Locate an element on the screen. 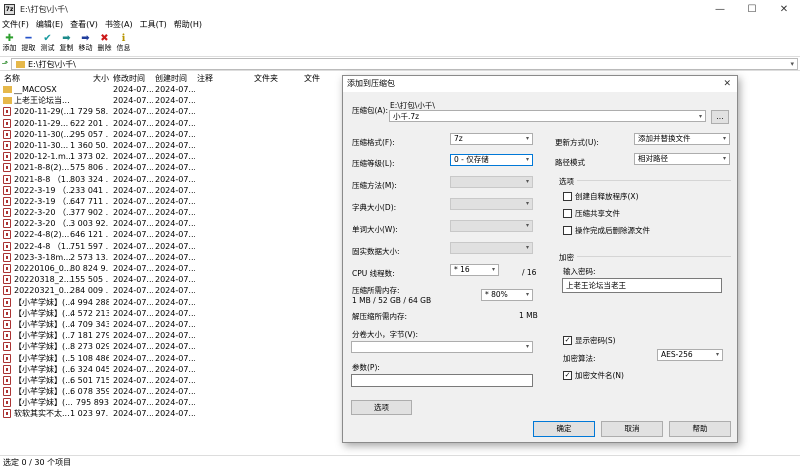 The image size is (800, 468). archive-name-combo: 小千.7z ▾ is located at coordinates (547, 116).